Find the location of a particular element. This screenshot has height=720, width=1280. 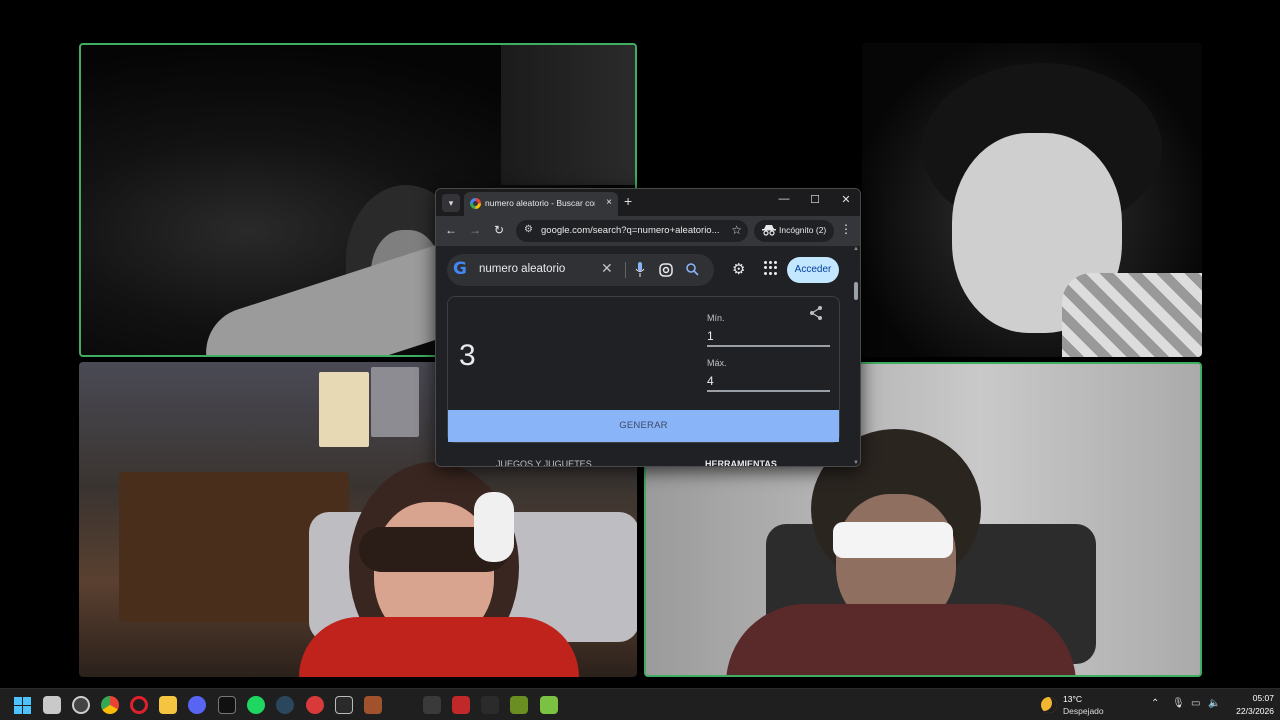

background-door is located at coordinates (568, 115).